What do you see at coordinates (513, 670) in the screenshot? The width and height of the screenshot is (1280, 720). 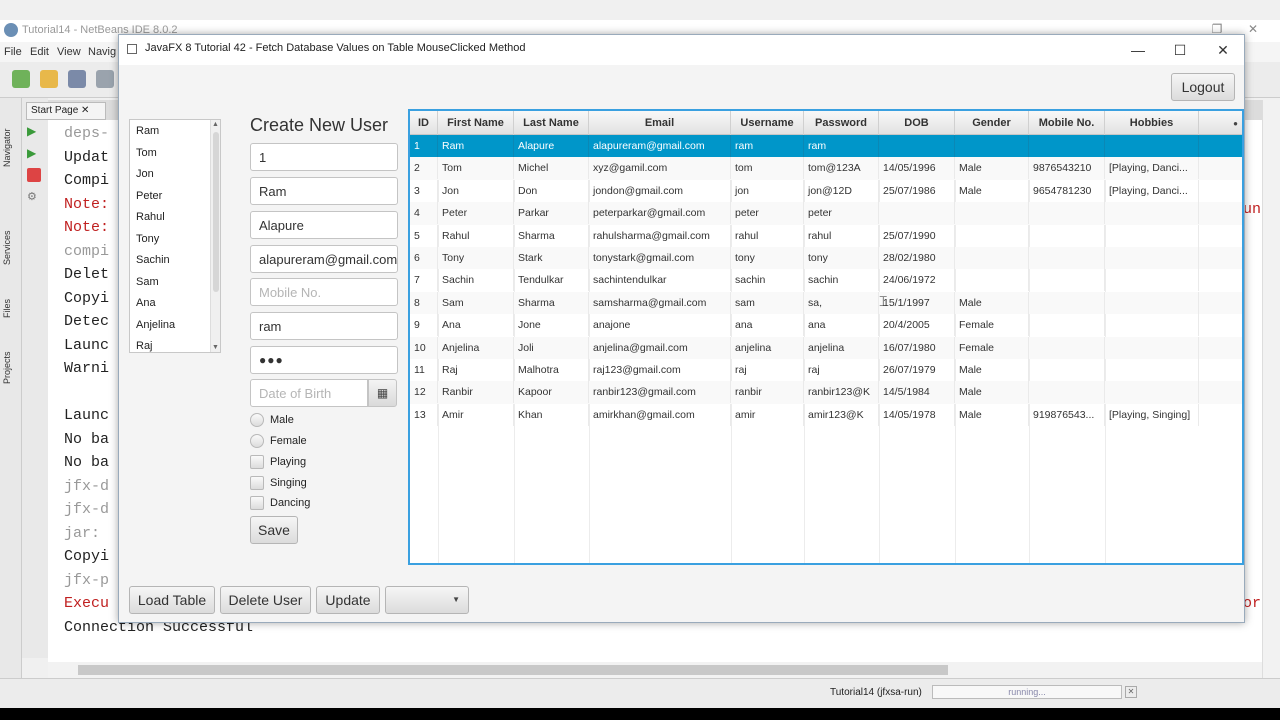 I see `ide-hscroll-thumb` at bounding box center [513, 670].